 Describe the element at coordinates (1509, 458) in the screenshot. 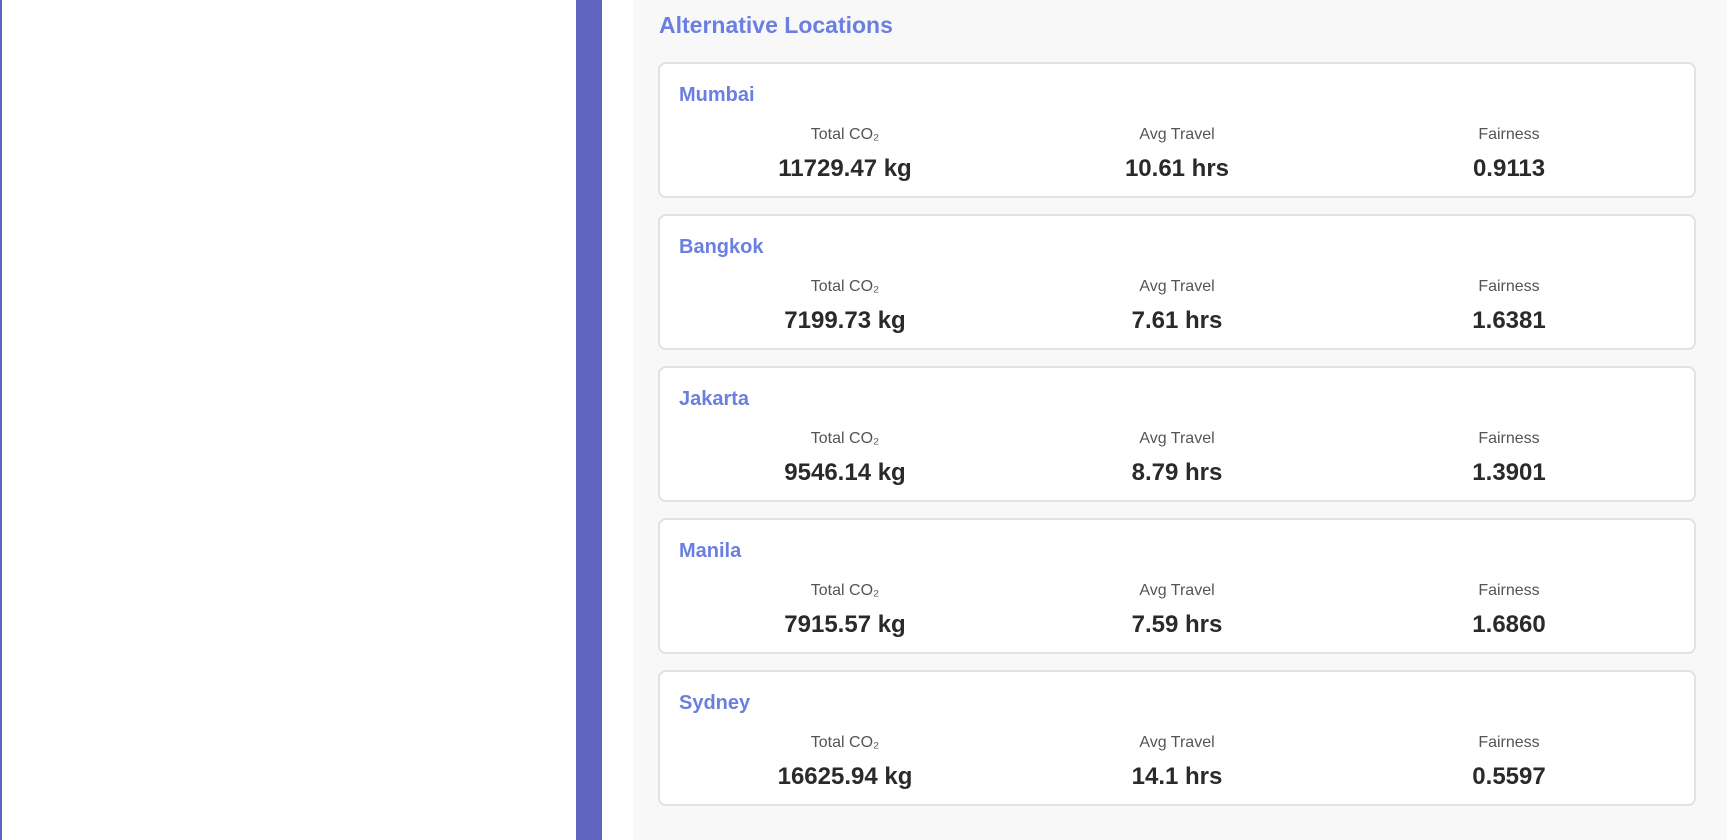

I see `metric-fairness: Fairness 1.3901` at that location.